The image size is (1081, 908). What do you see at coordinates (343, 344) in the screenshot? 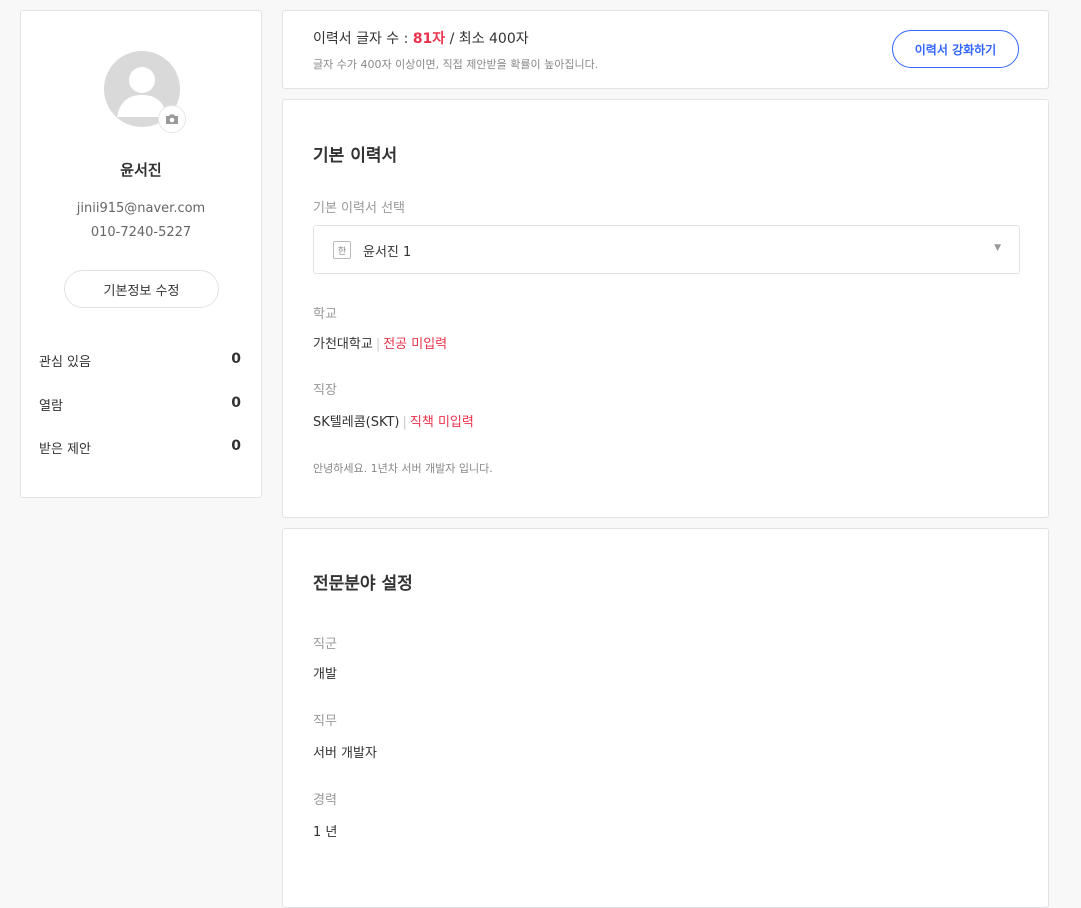
I see `school-value: 가천대학교` at bounding box center [343, 344].